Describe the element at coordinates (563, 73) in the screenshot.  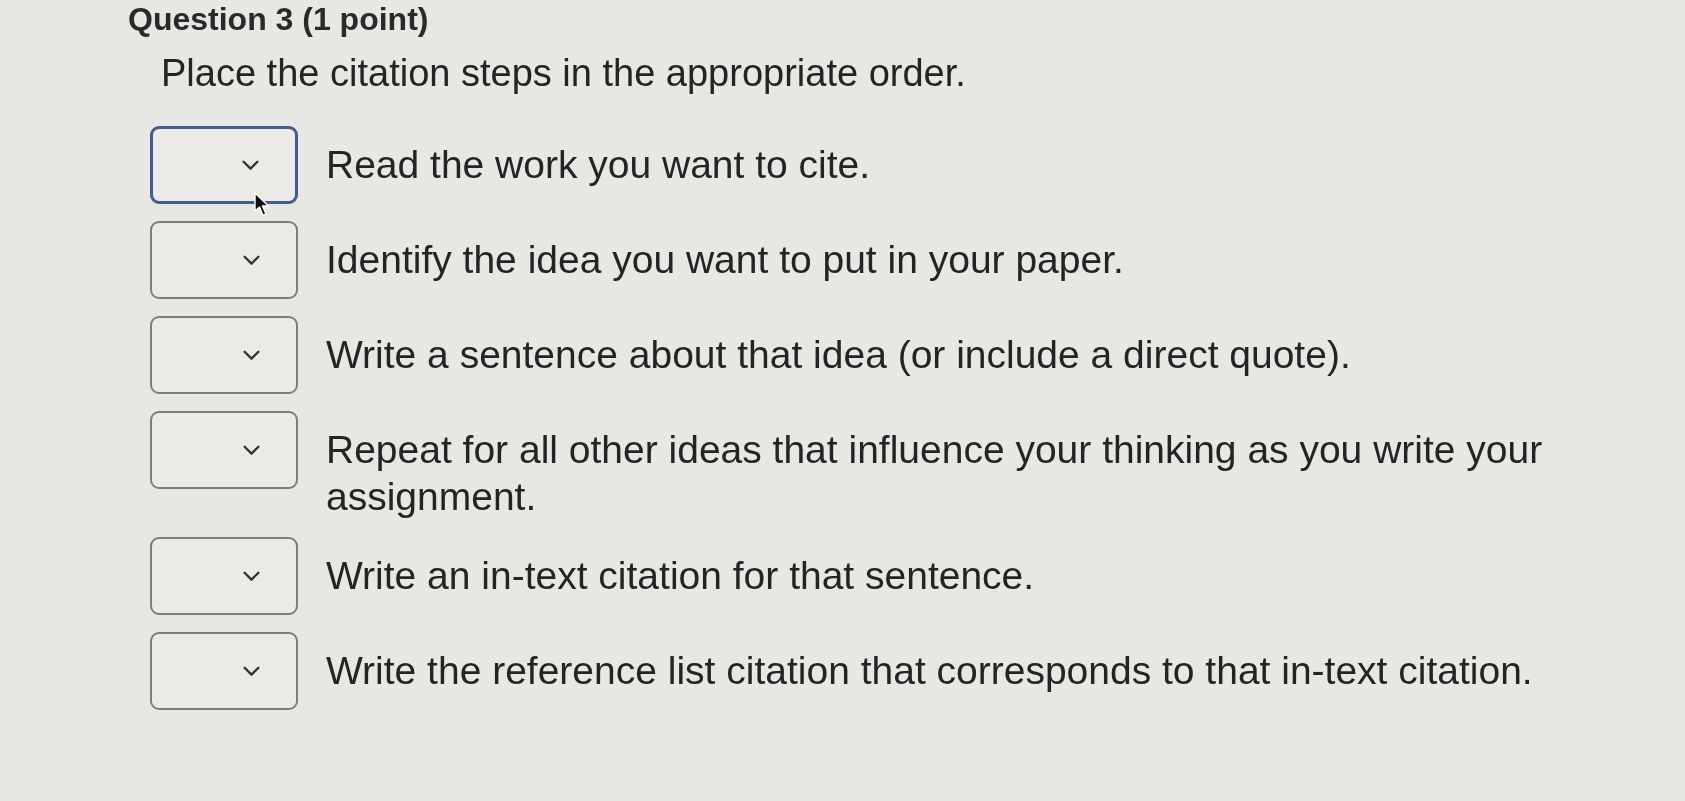
I see `question-prompt: Place the citation steps in the appropriate order.` at that location.